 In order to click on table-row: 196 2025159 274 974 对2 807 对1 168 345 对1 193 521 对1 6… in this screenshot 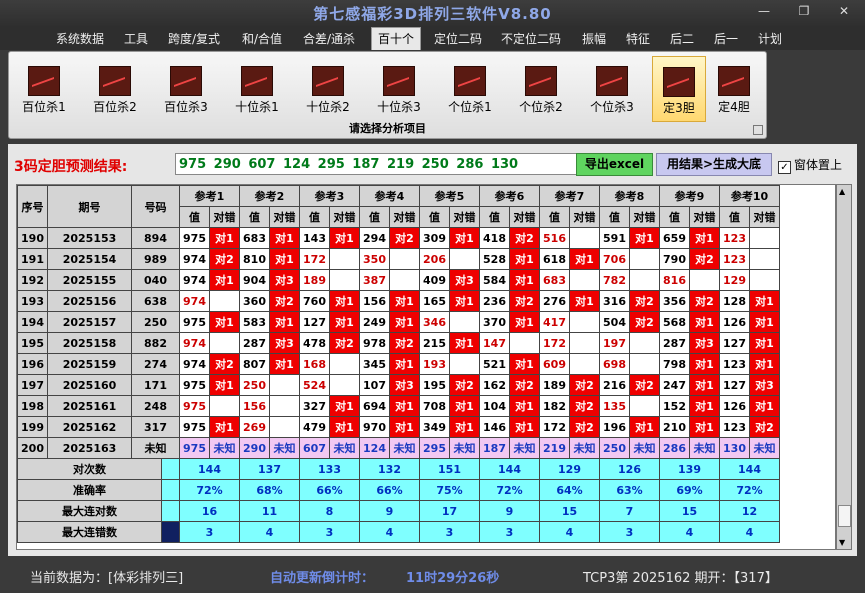, I will do `click(398, 364)`.